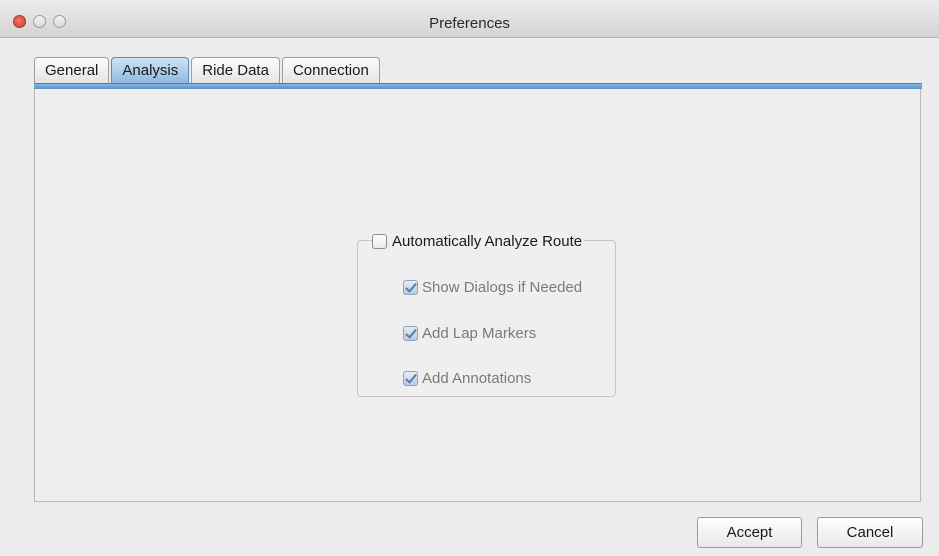 The image size is (939, 556). What do you see at coordinates (410, 333) in the screenshot?
I see `lap-markers-checkbox` at bounding box center [410, 333].